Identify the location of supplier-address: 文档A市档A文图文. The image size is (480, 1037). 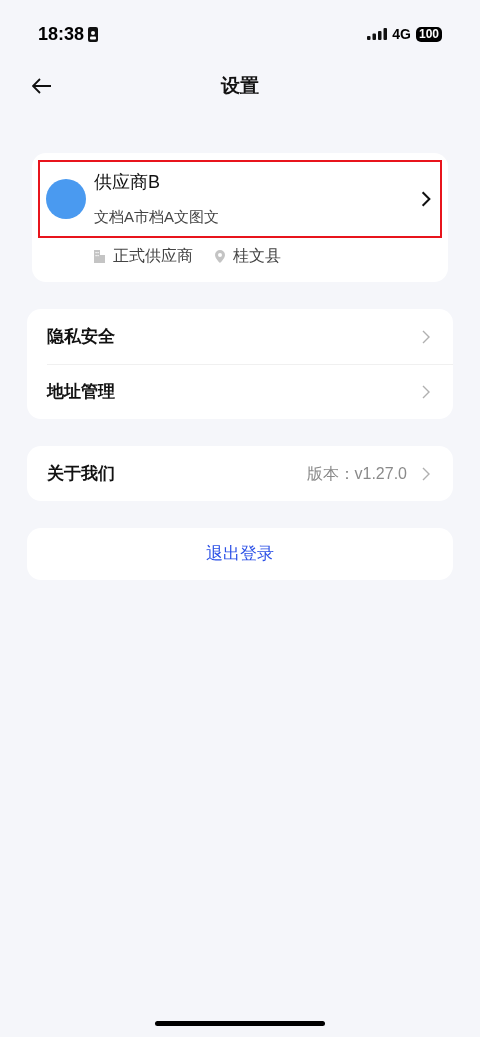
(157, 217).